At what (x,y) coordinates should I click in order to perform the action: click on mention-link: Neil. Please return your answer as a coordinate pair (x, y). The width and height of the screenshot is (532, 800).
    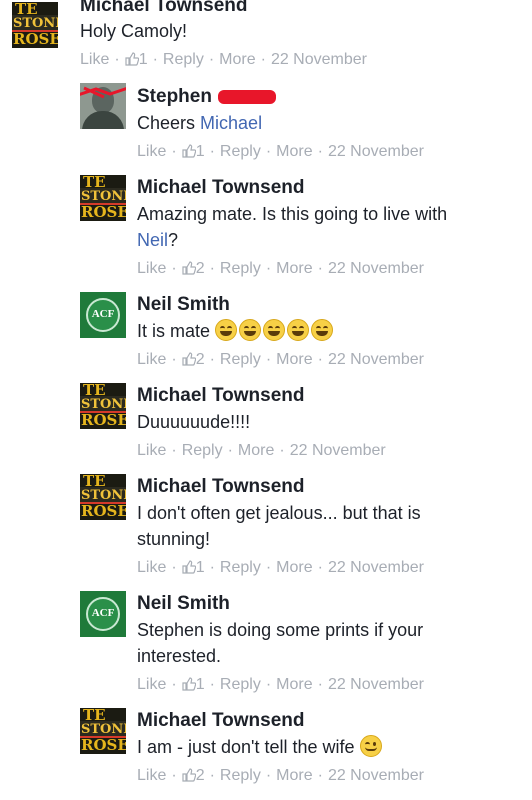
    Looking at the image, I should click on (152, 240).